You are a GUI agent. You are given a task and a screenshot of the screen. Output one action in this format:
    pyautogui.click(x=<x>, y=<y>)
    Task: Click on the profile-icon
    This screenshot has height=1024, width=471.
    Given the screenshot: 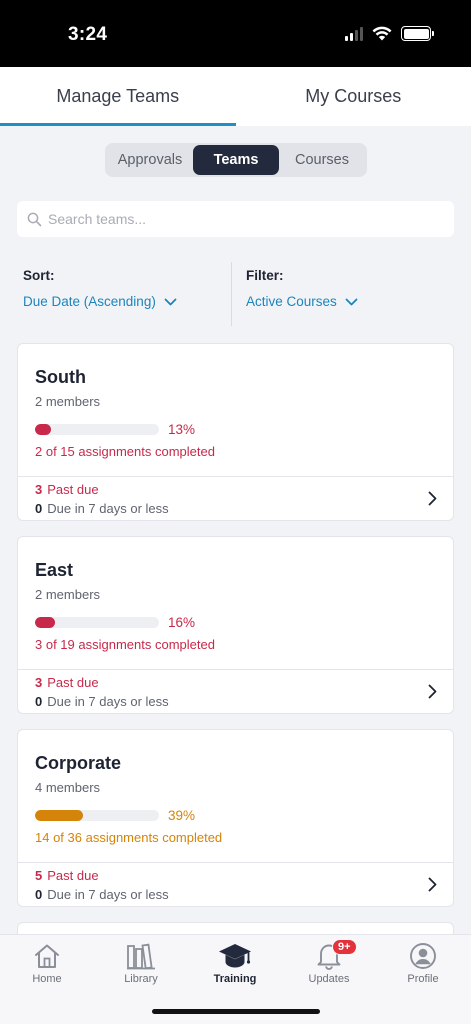 What is the action you would take?
    pyautogui.click(x=423, y=956)
    